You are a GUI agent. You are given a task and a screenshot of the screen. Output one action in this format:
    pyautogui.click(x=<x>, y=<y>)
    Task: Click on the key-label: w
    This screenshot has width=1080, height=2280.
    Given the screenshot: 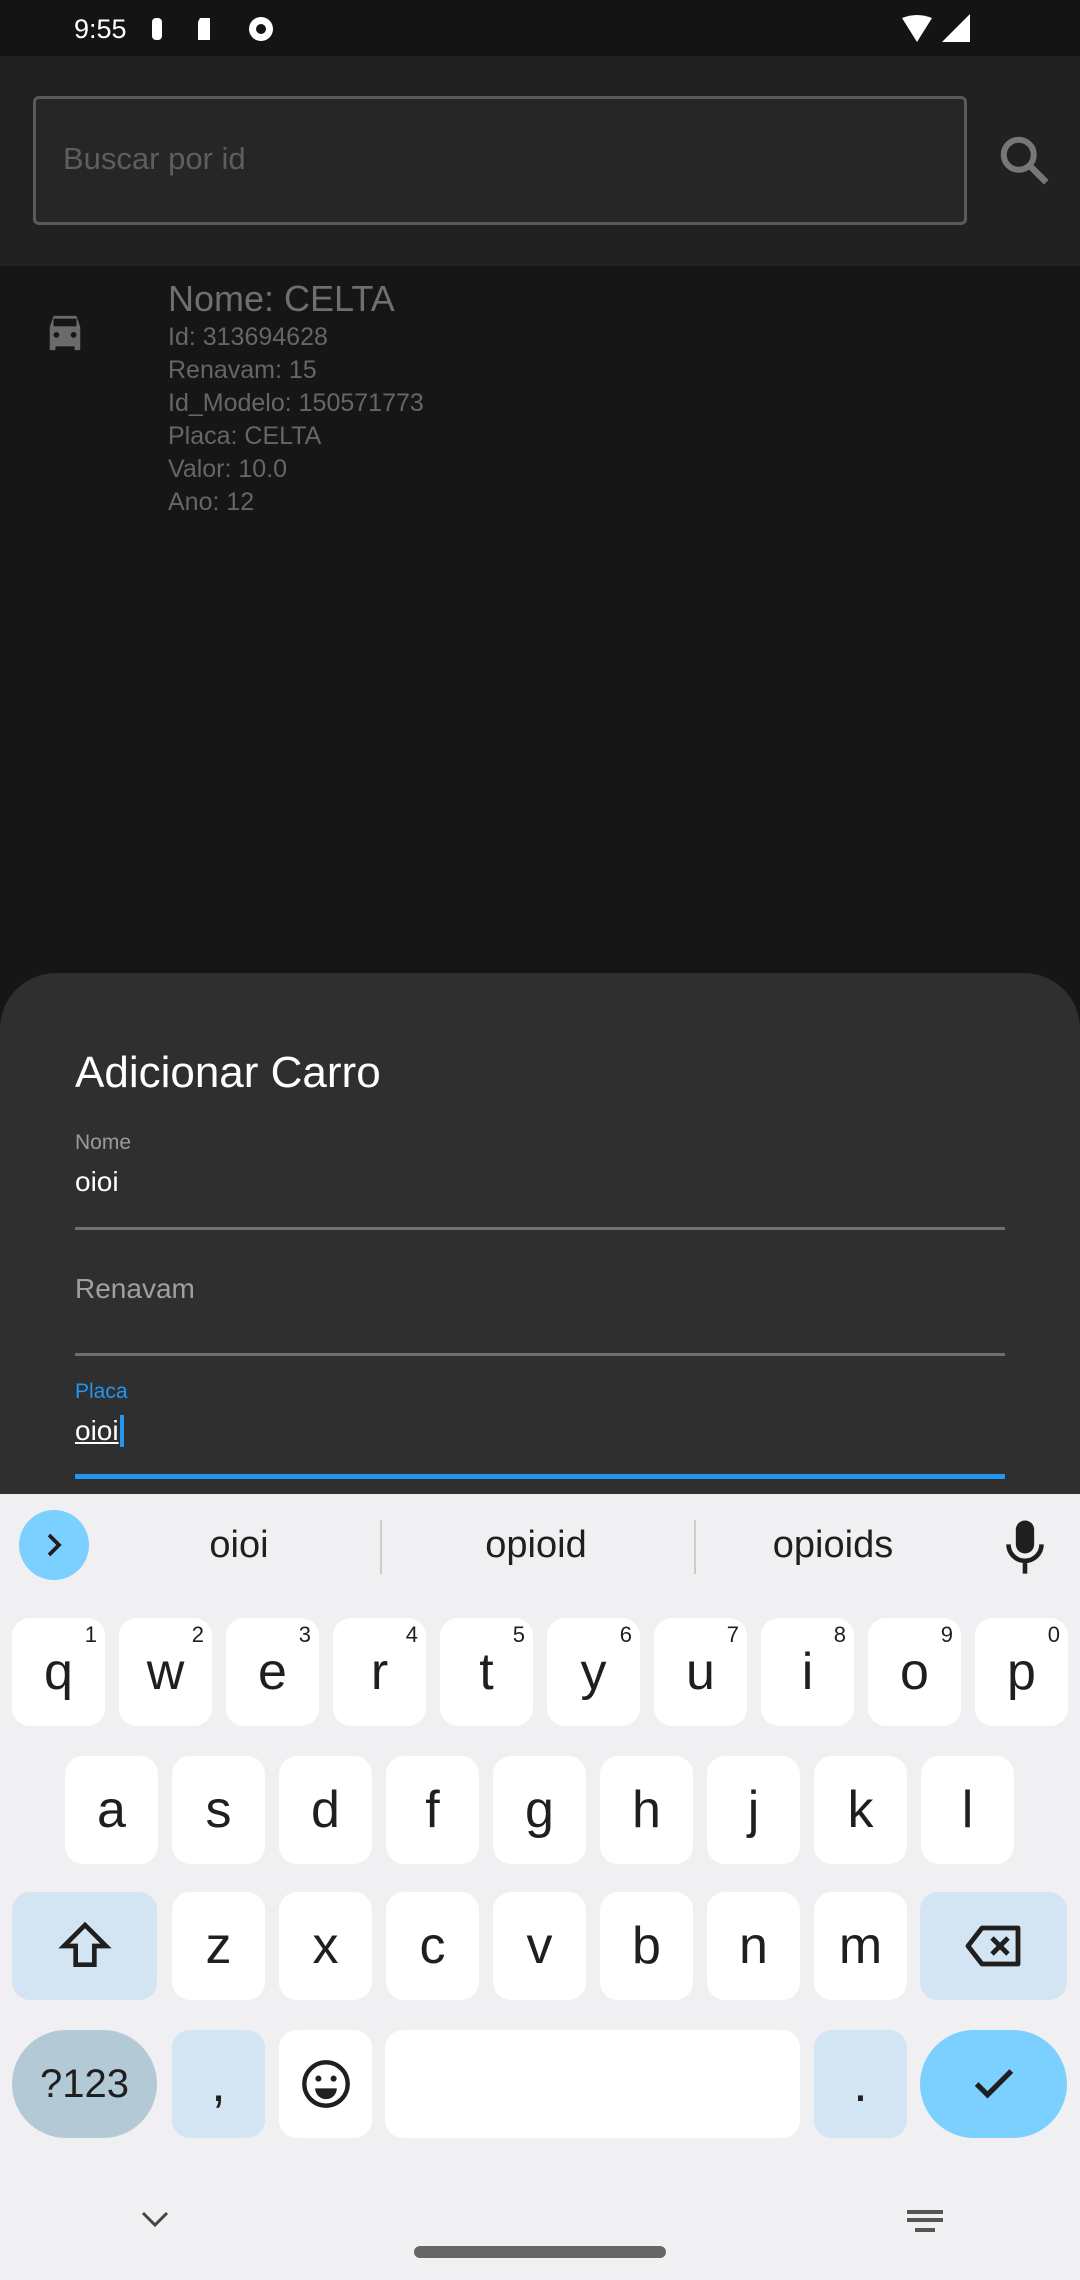 What is the action you would take?
    pyautogui.click(x=165, y=1672)
    